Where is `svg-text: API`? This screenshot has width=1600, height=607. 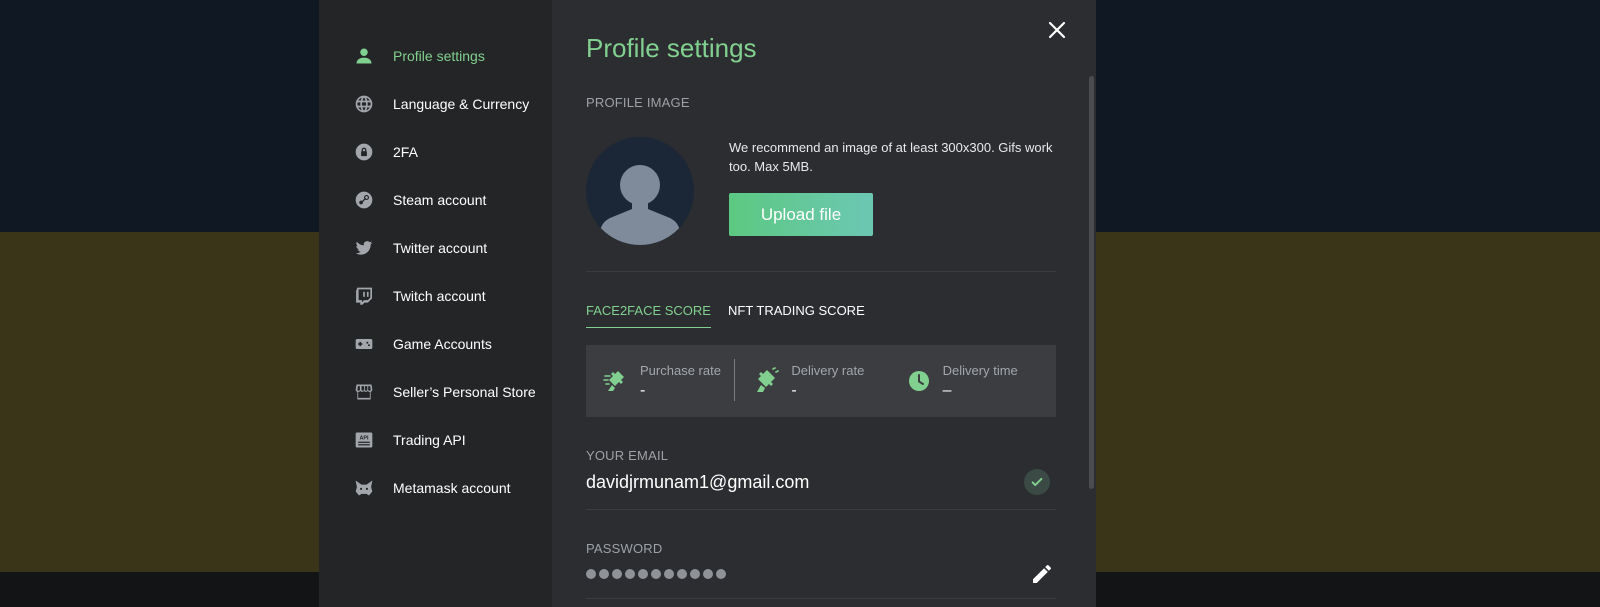 svg-text: API is located at coordinates (364, 439).